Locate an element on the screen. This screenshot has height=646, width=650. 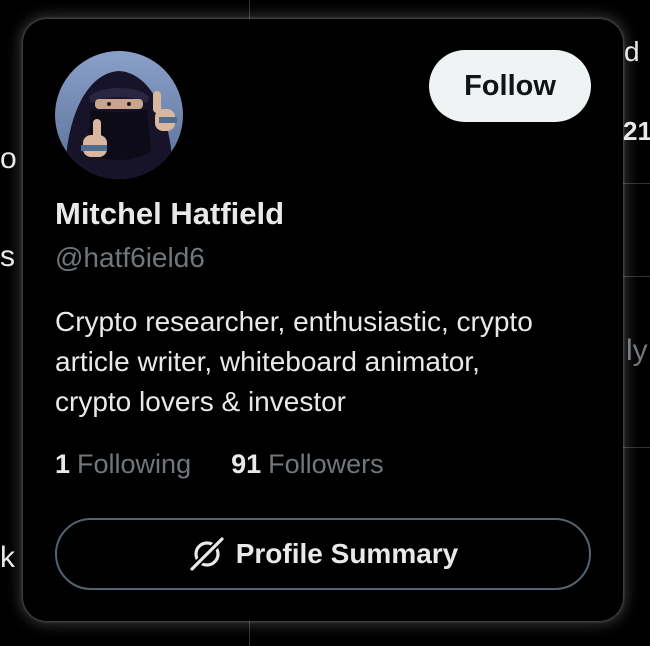
grok-icon is located at coordinates (207, 554).